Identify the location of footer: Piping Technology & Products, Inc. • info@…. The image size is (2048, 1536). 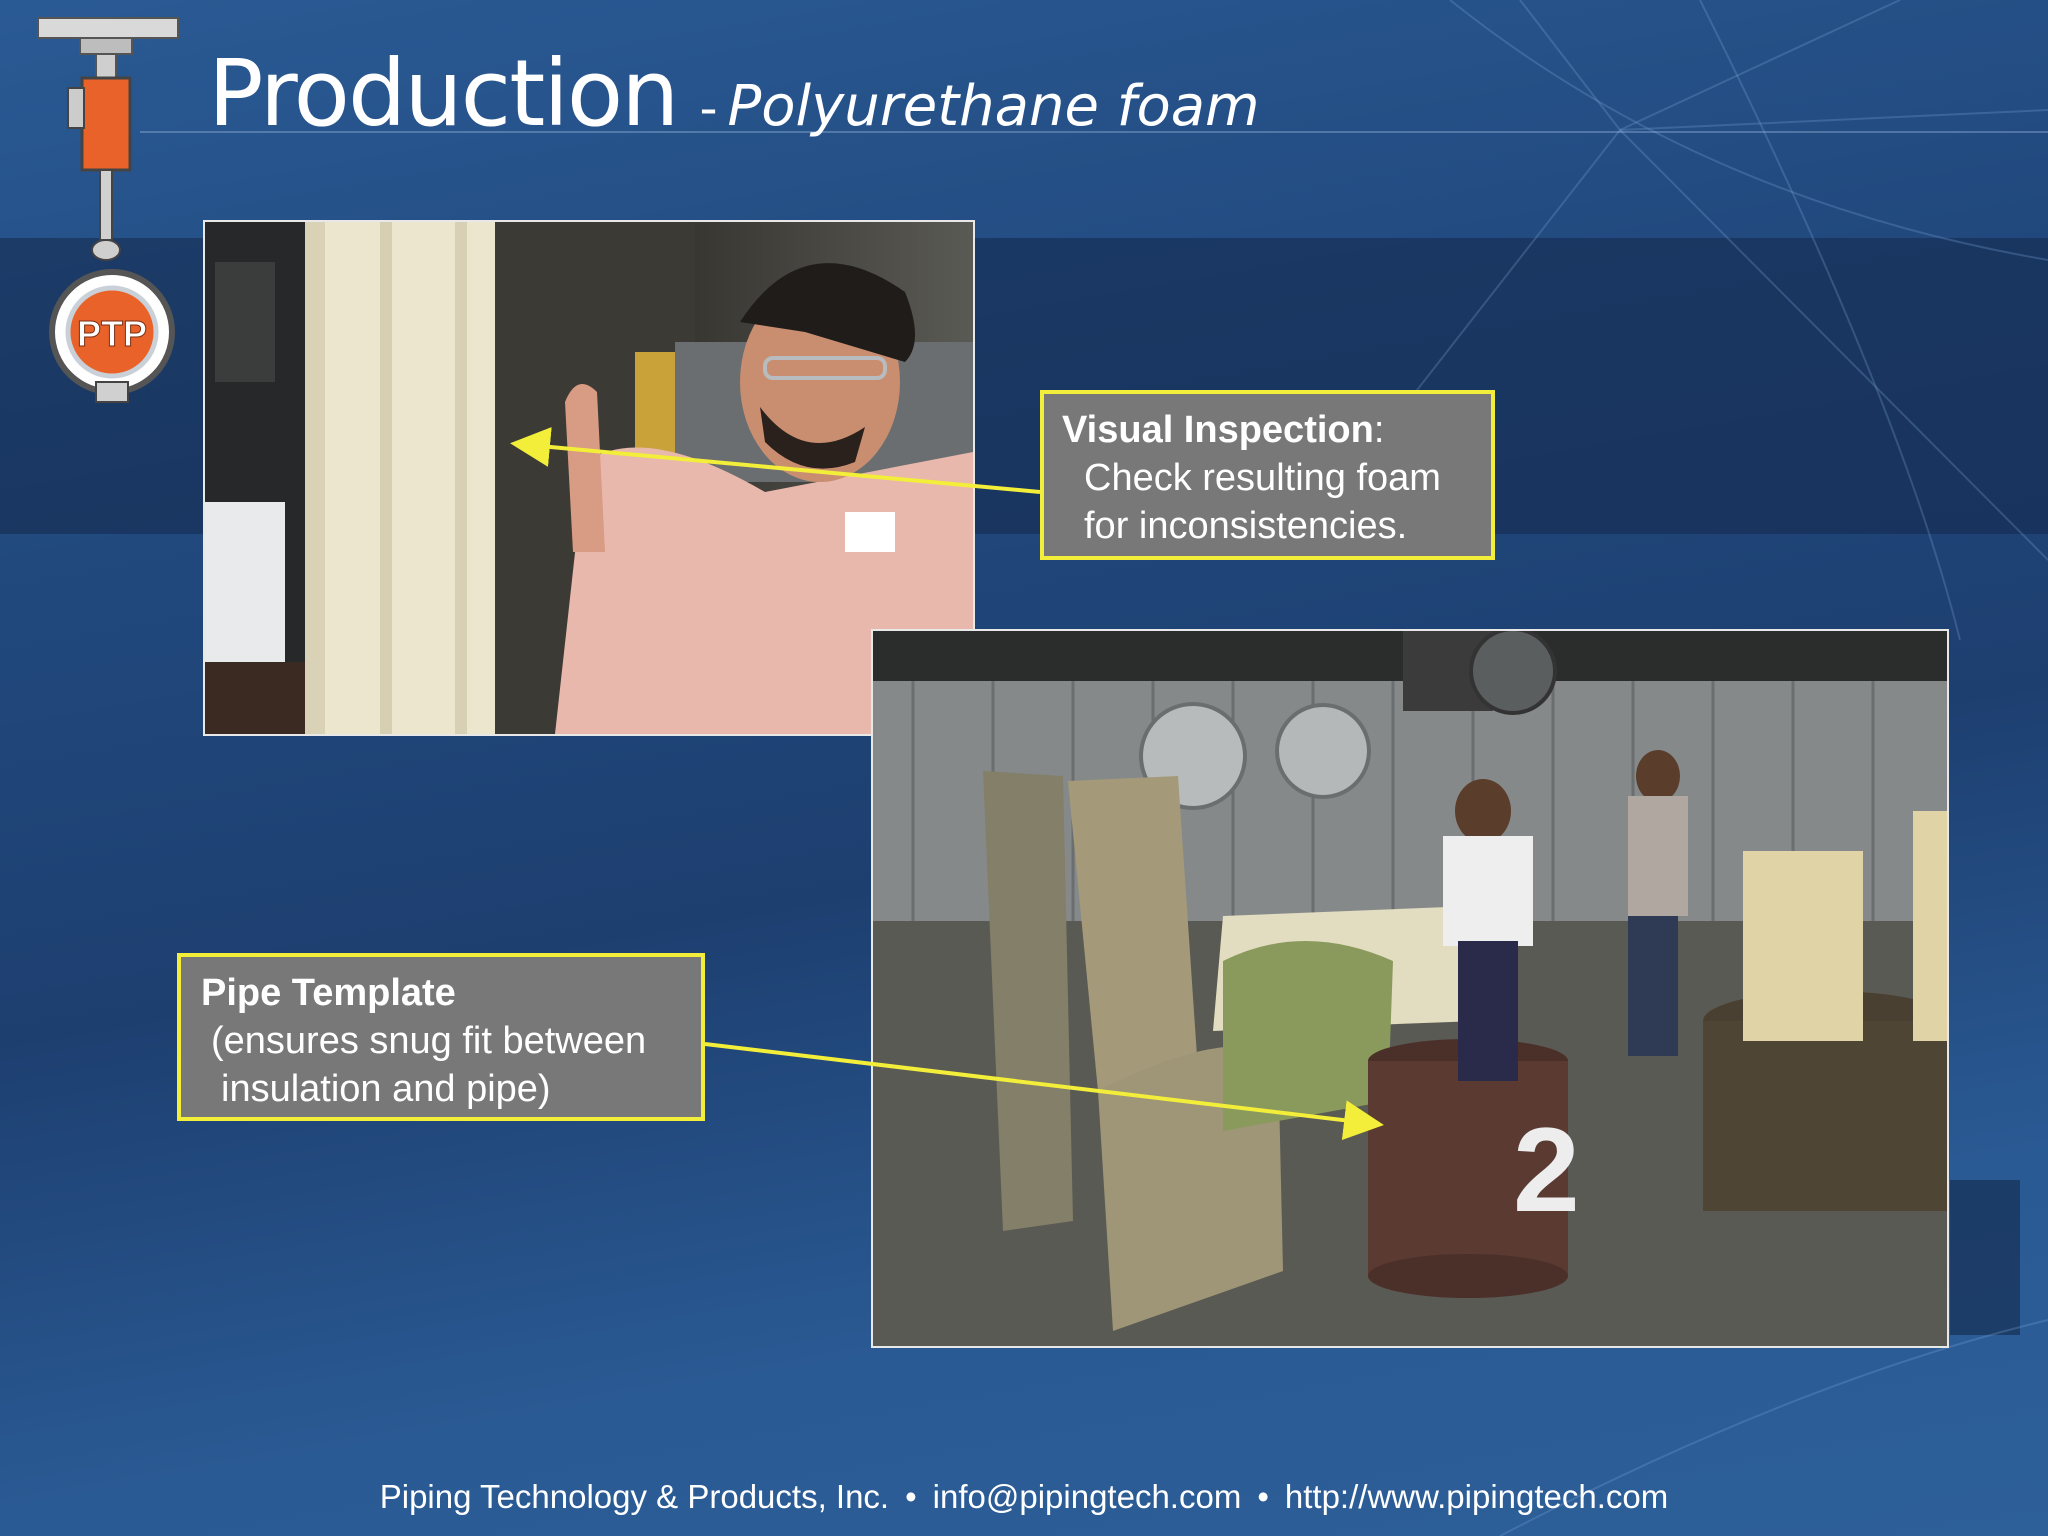
(1024, 1497).